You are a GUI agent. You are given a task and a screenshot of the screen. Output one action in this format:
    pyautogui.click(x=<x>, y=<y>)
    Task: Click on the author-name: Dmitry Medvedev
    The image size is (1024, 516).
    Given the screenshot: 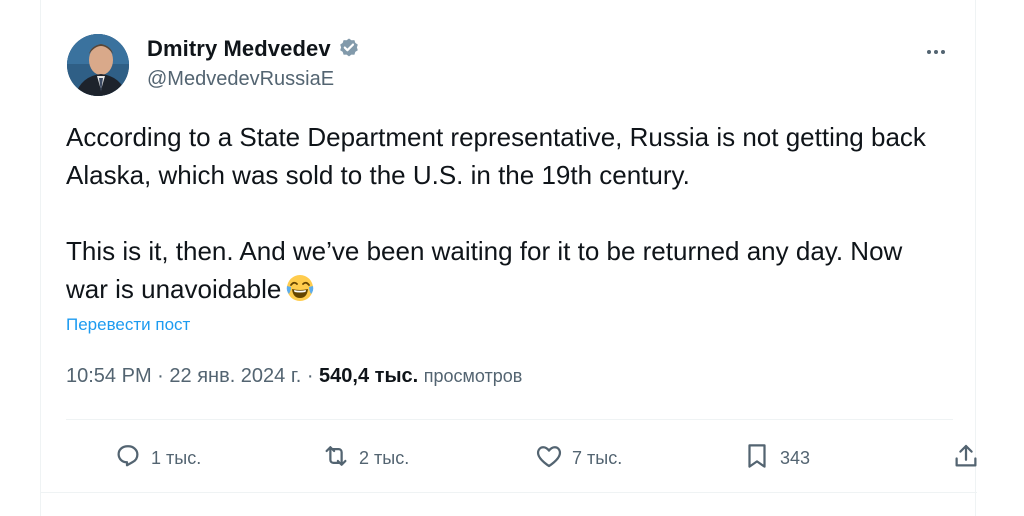 What is the action you would take?
    pyautogui.click(x=239, y=49)
    